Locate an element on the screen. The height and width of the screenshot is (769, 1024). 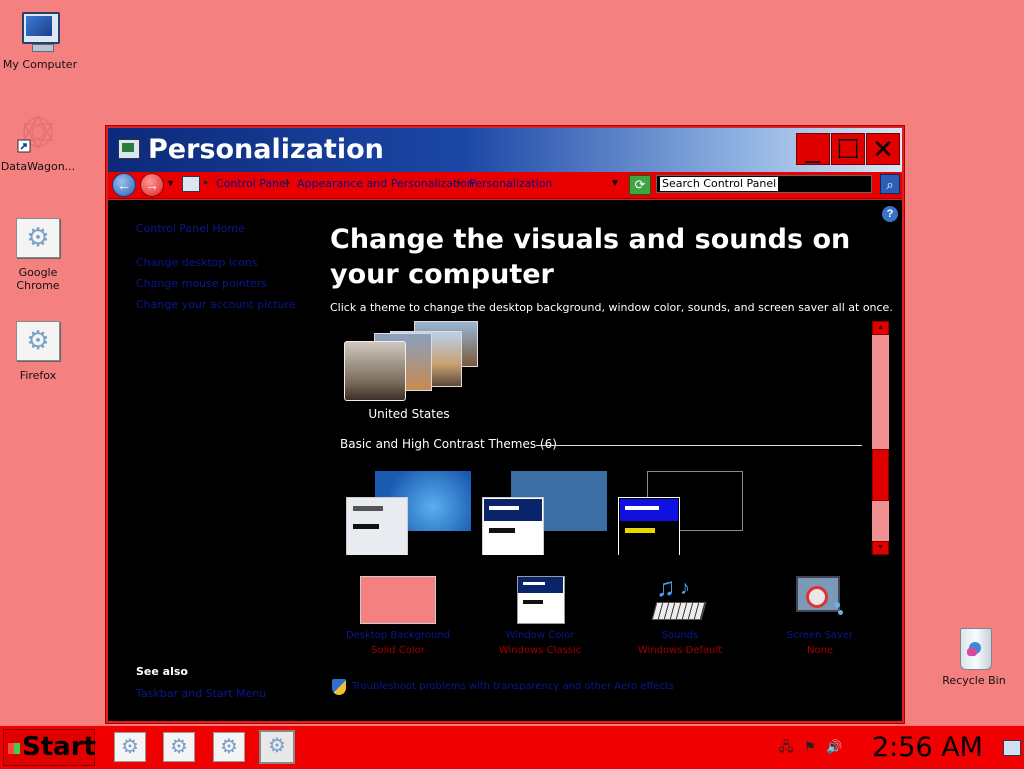
option-window-color: Window Color Windows Classic is located at coordinates (540, 615).